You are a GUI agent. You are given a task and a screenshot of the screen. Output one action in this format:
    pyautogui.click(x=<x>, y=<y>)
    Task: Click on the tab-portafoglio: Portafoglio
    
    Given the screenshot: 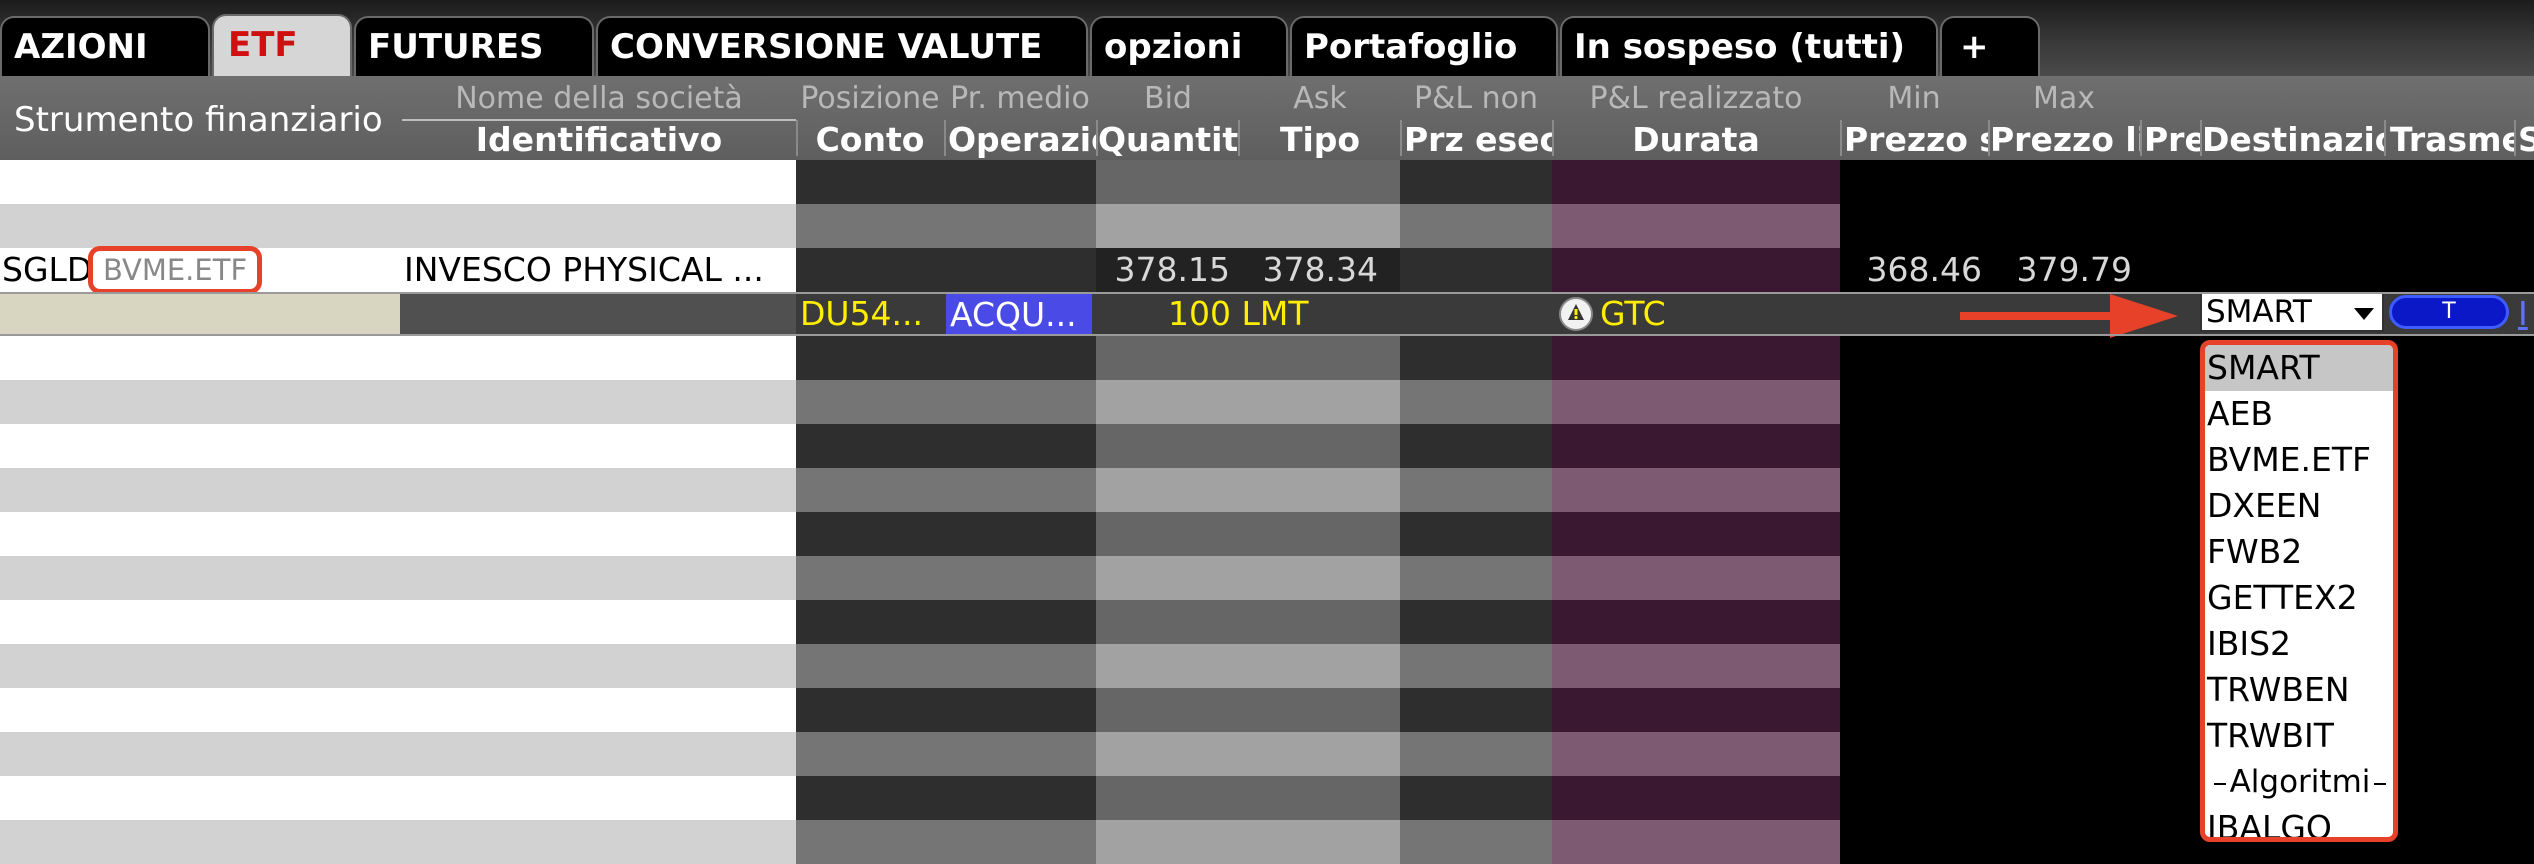 What is the action you would take?
    pyautogui.click(x=1424, y=46)
    